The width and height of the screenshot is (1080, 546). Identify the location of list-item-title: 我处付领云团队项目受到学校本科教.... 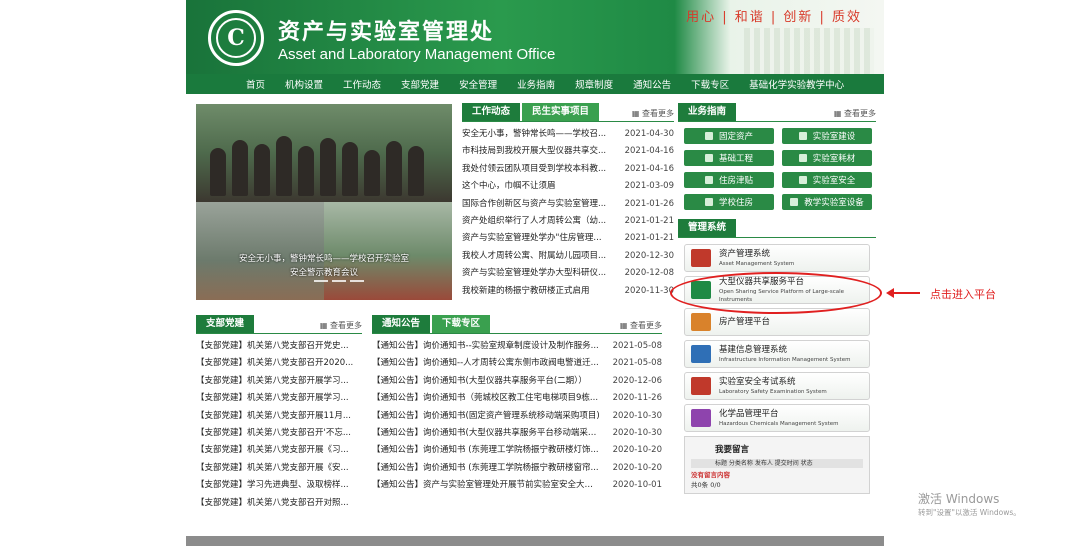
(534, 169).